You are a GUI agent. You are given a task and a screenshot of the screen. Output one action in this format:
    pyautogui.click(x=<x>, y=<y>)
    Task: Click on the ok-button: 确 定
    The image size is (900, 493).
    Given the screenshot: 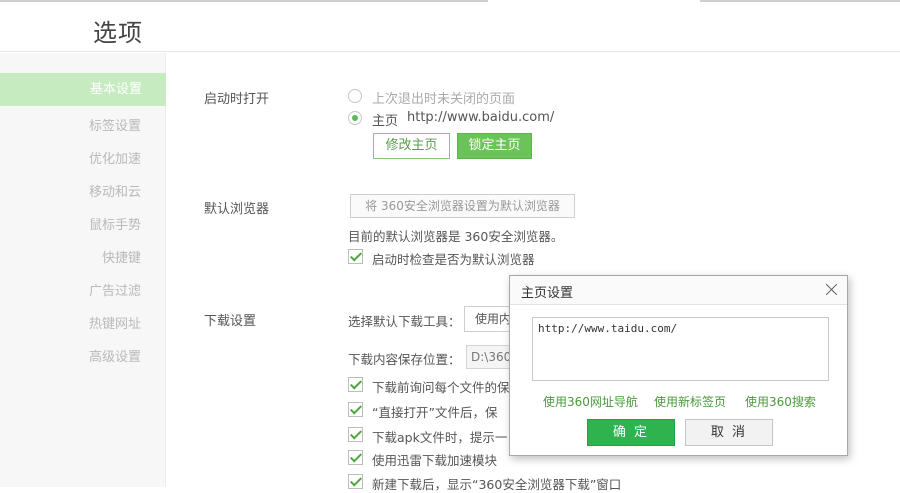 What is the action you would take?
    pyautogui.click(x=631, y=432)
    